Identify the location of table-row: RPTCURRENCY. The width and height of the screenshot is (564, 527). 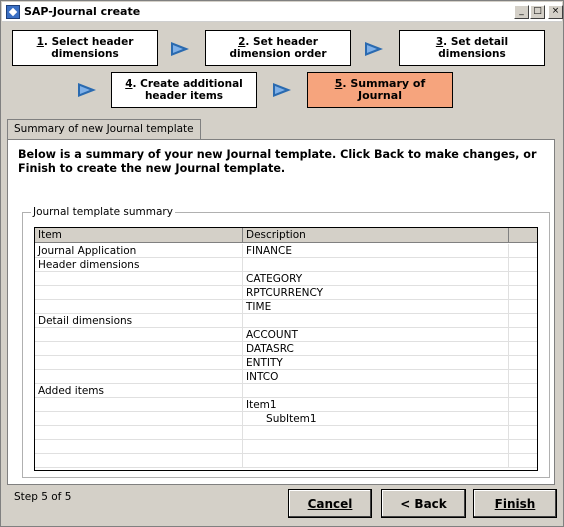
(286, 293).